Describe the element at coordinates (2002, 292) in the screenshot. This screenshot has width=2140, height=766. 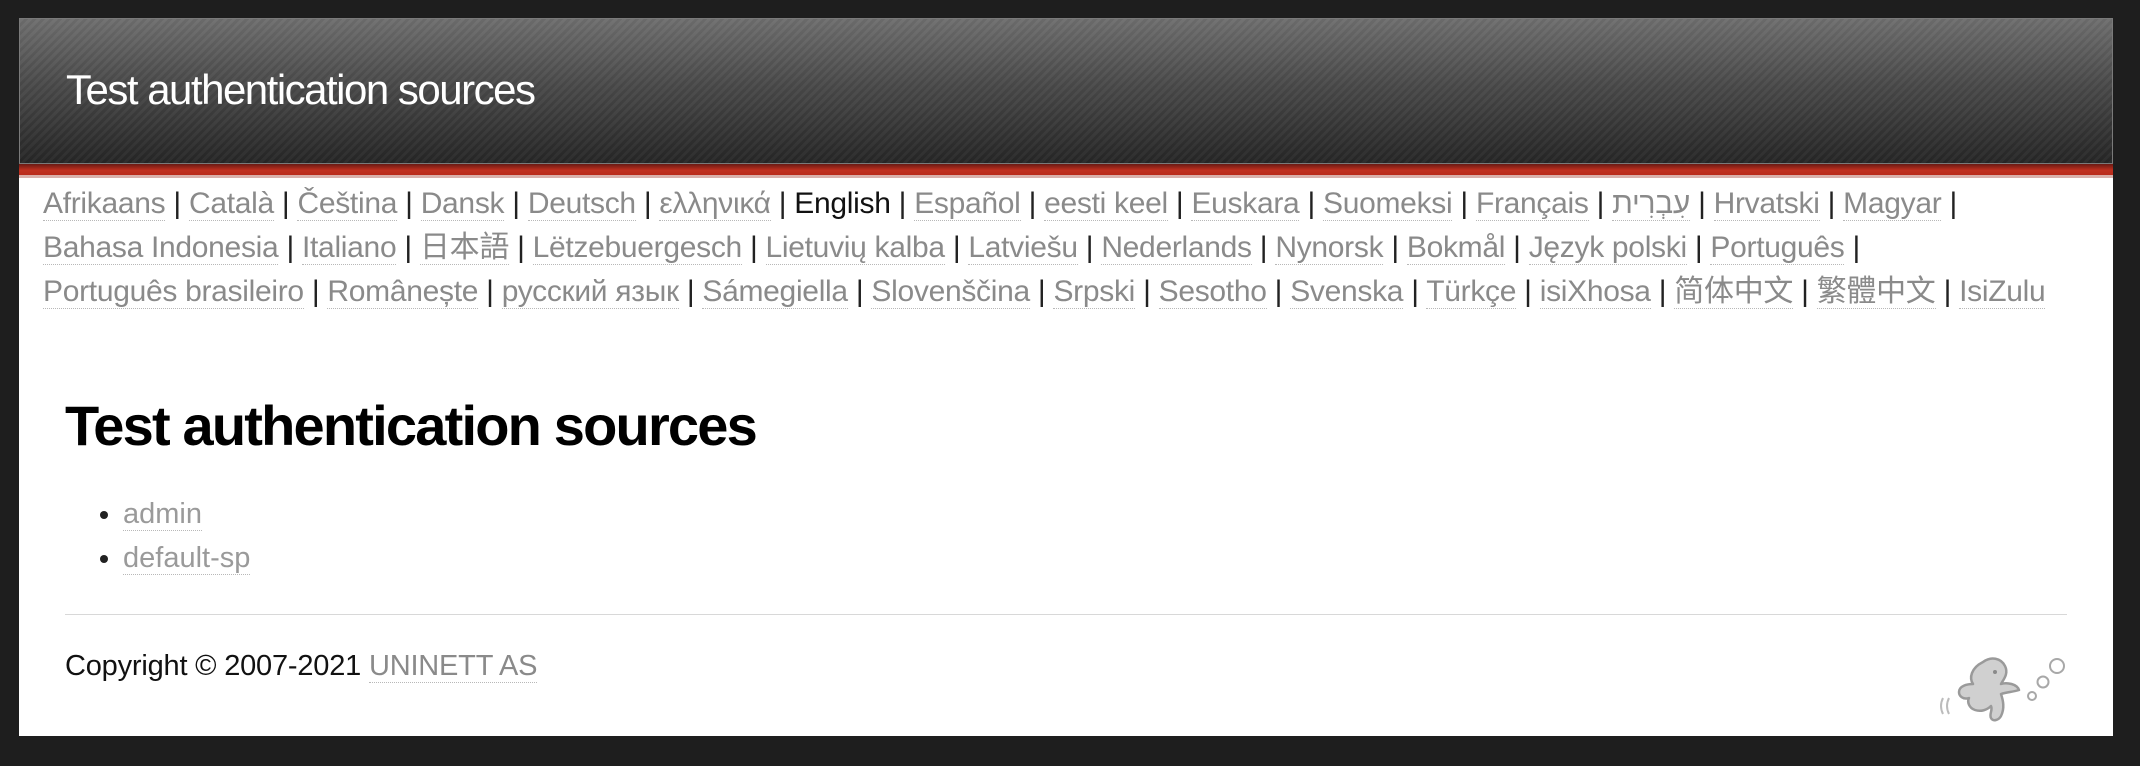
I see `language-option: IsiZulu` at that location.